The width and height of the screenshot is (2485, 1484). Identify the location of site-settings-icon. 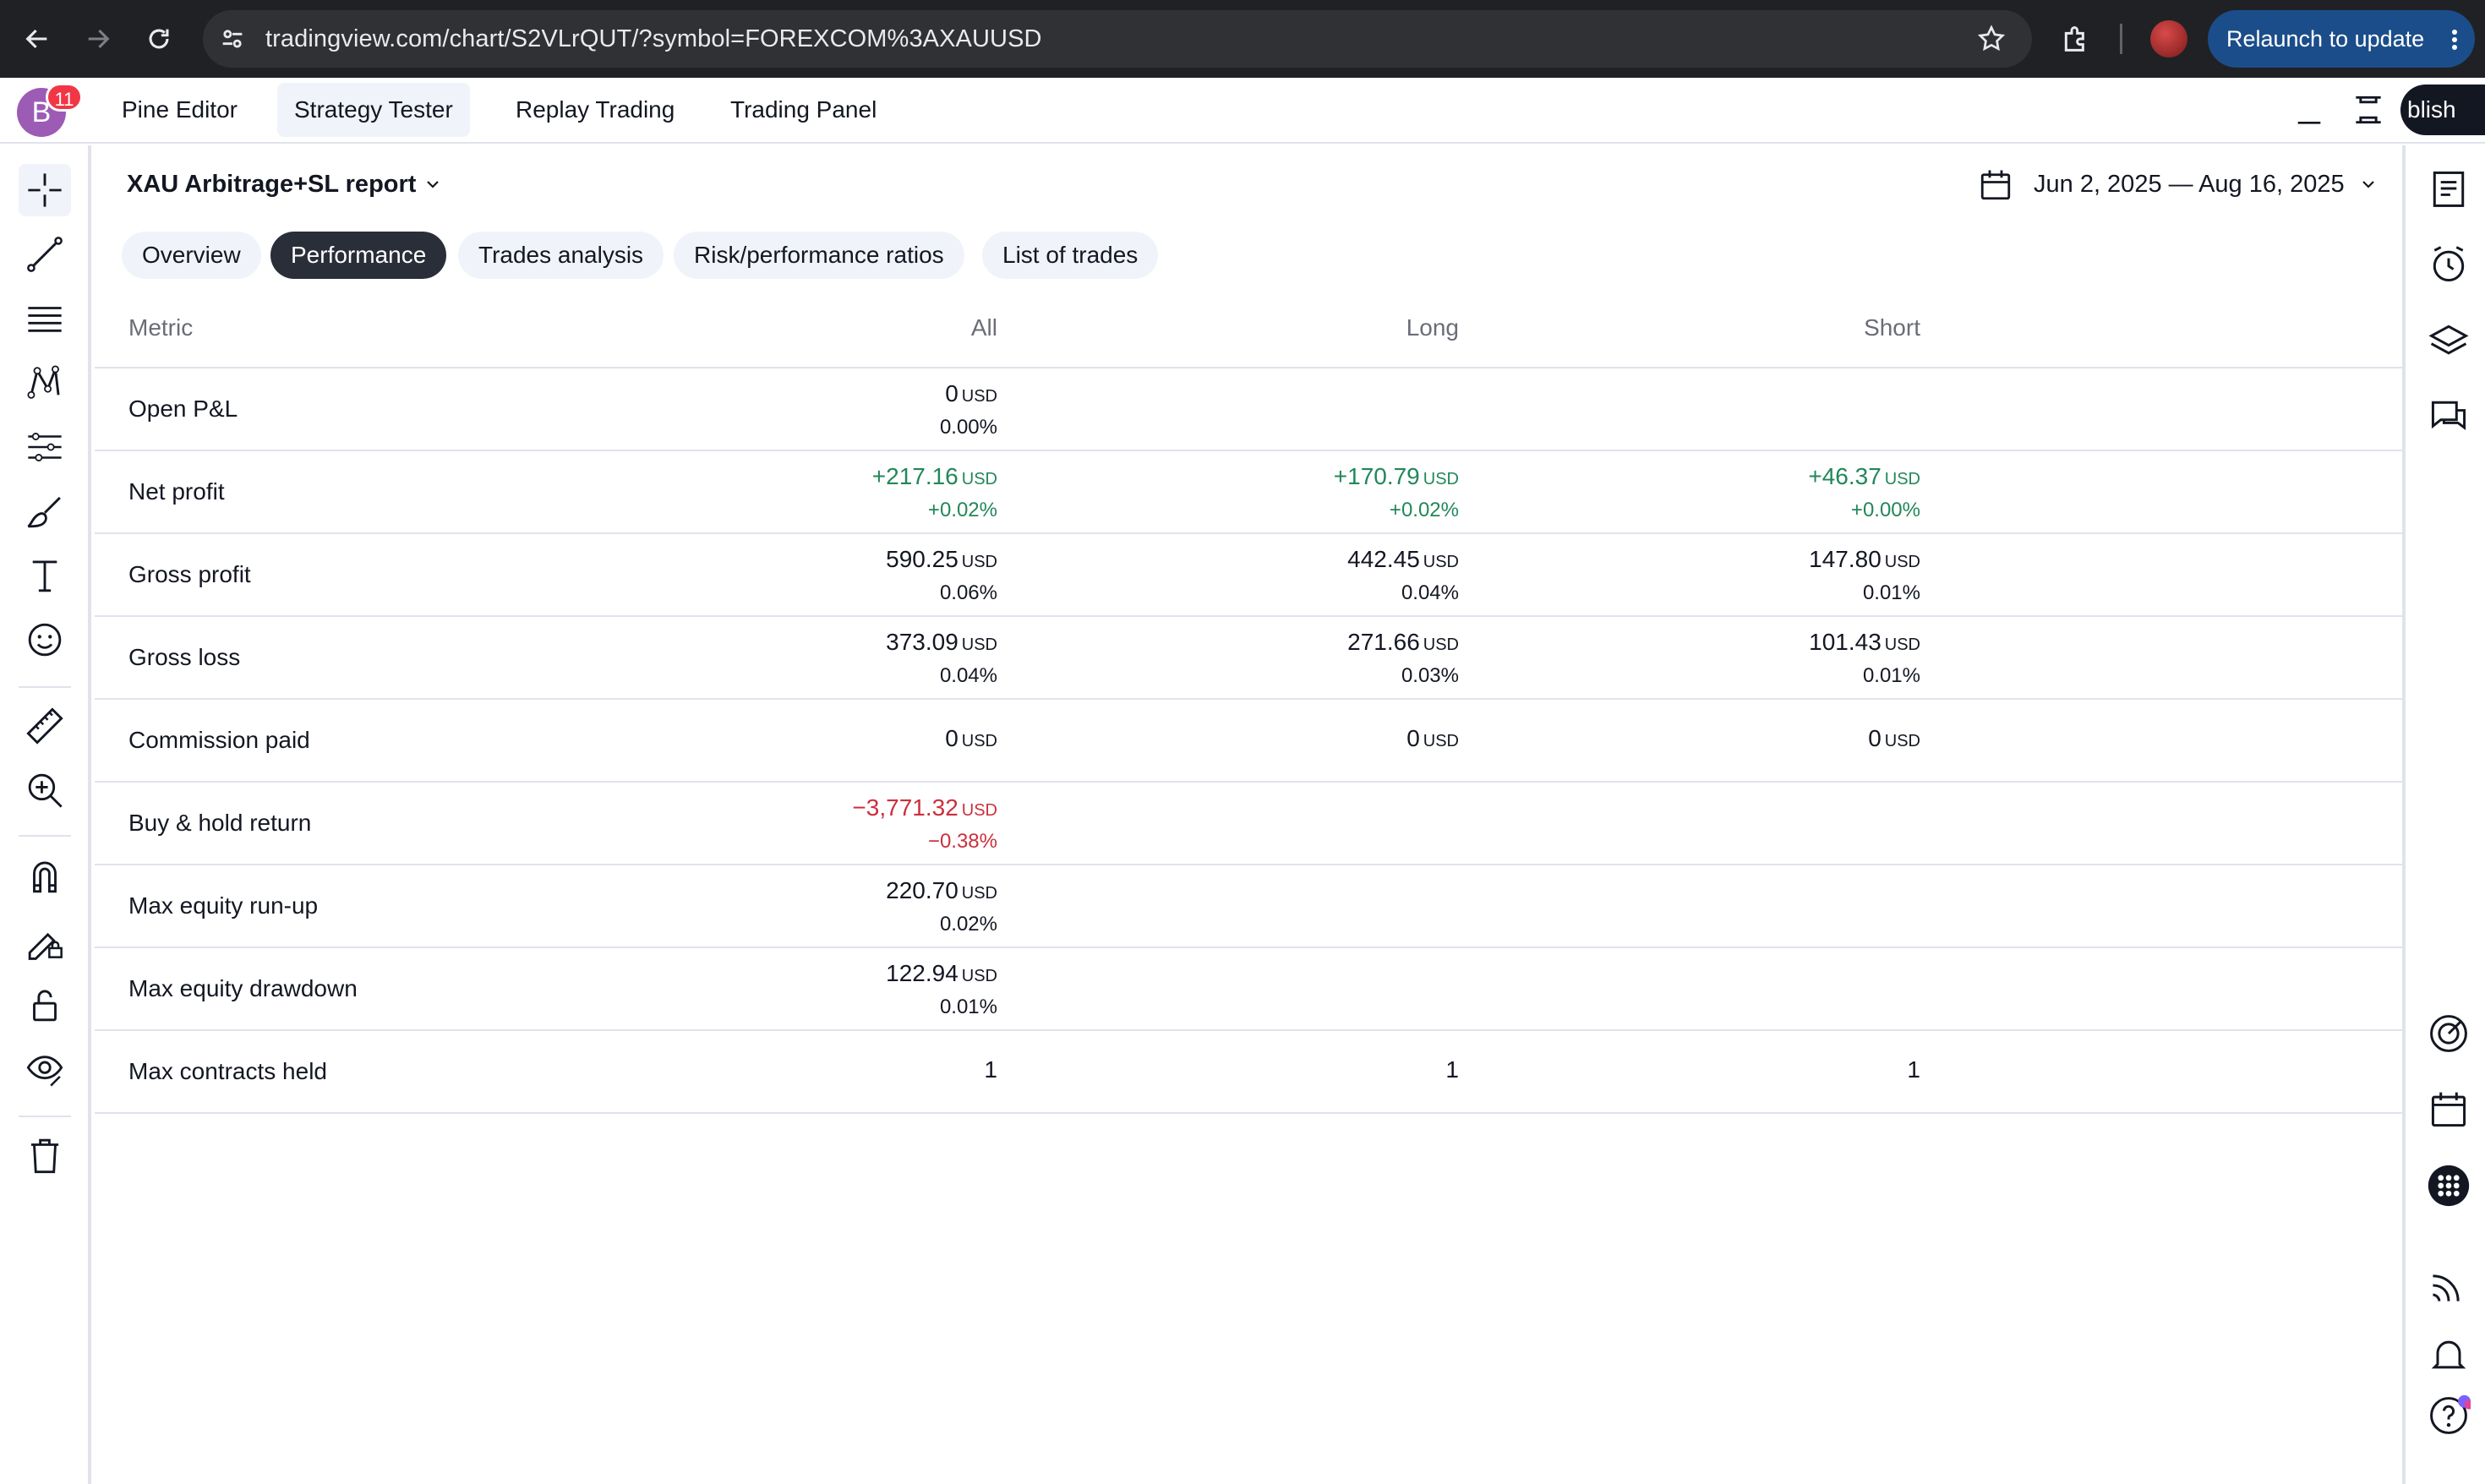
(232, 39).